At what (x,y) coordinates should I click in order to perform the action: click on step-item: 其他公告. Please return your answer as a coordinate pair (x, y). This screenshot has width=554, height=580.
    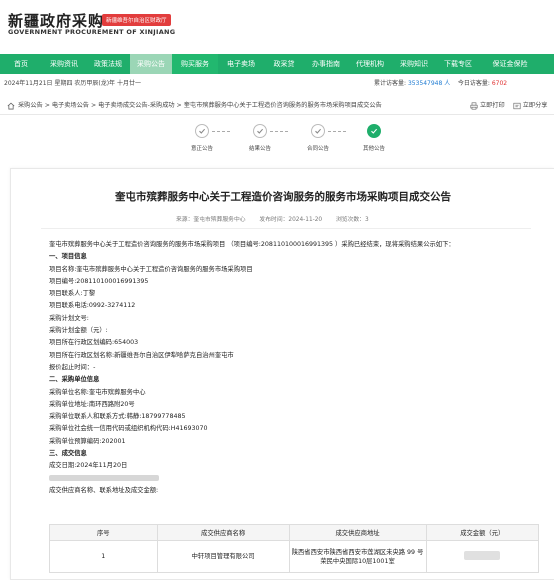
    Looking at the image, I should click on (374, 138).